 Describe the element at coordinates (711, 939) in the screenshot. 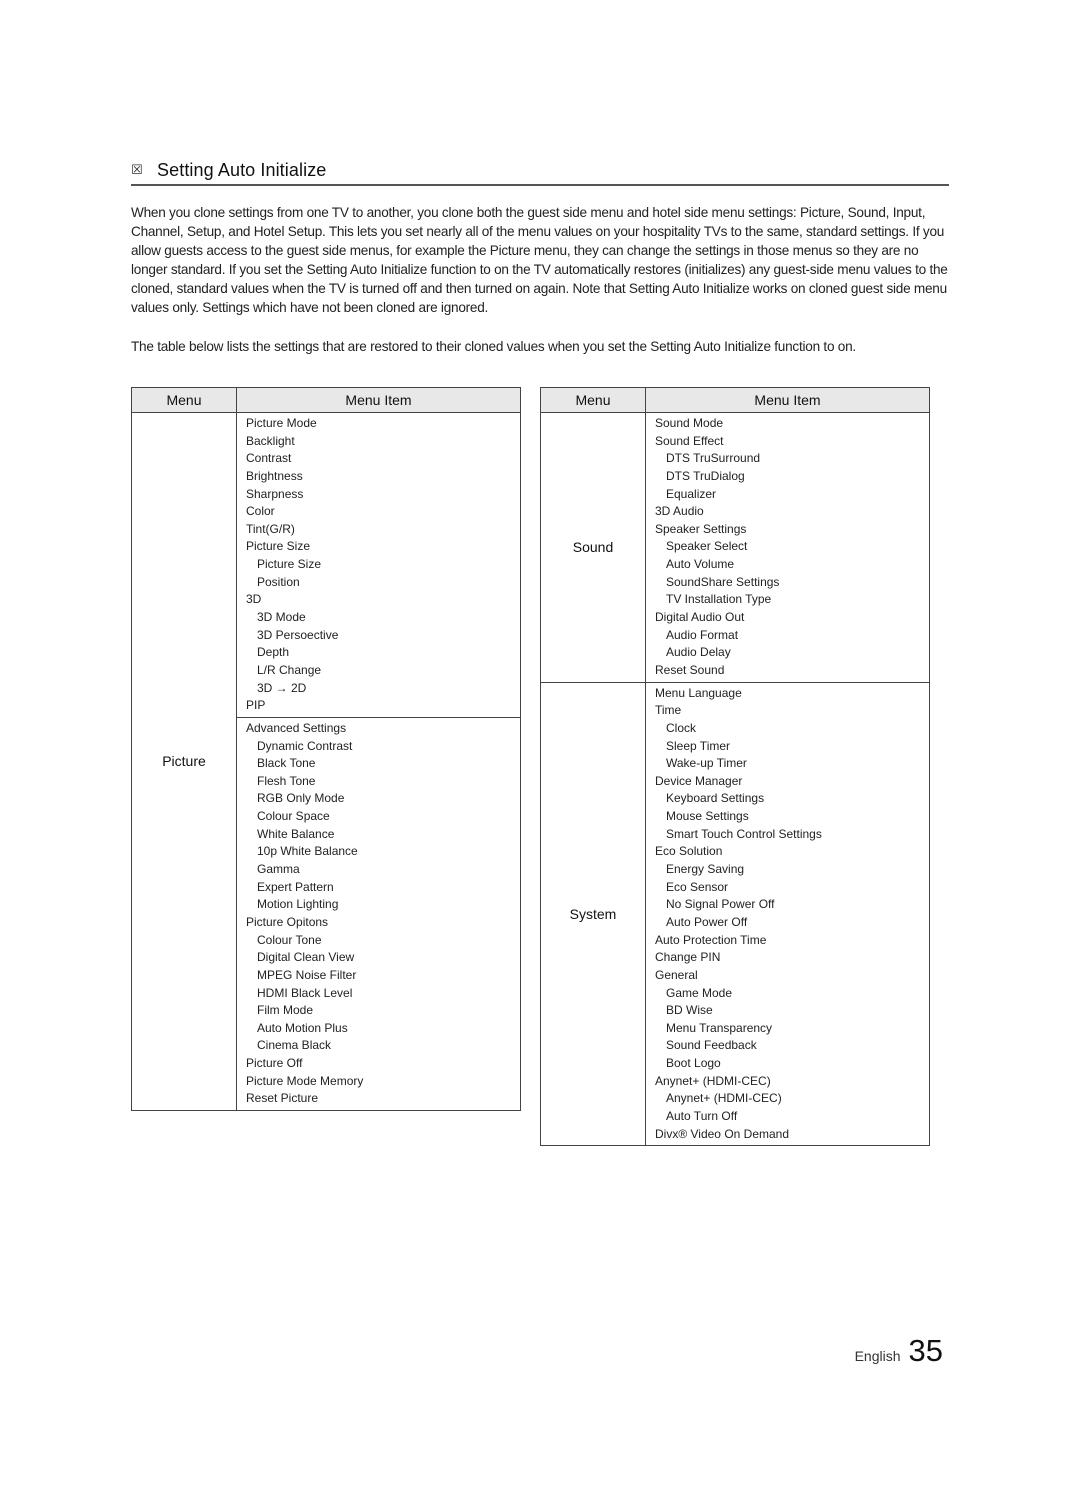

I see `menu-item: Auto Protection Time` at that location.